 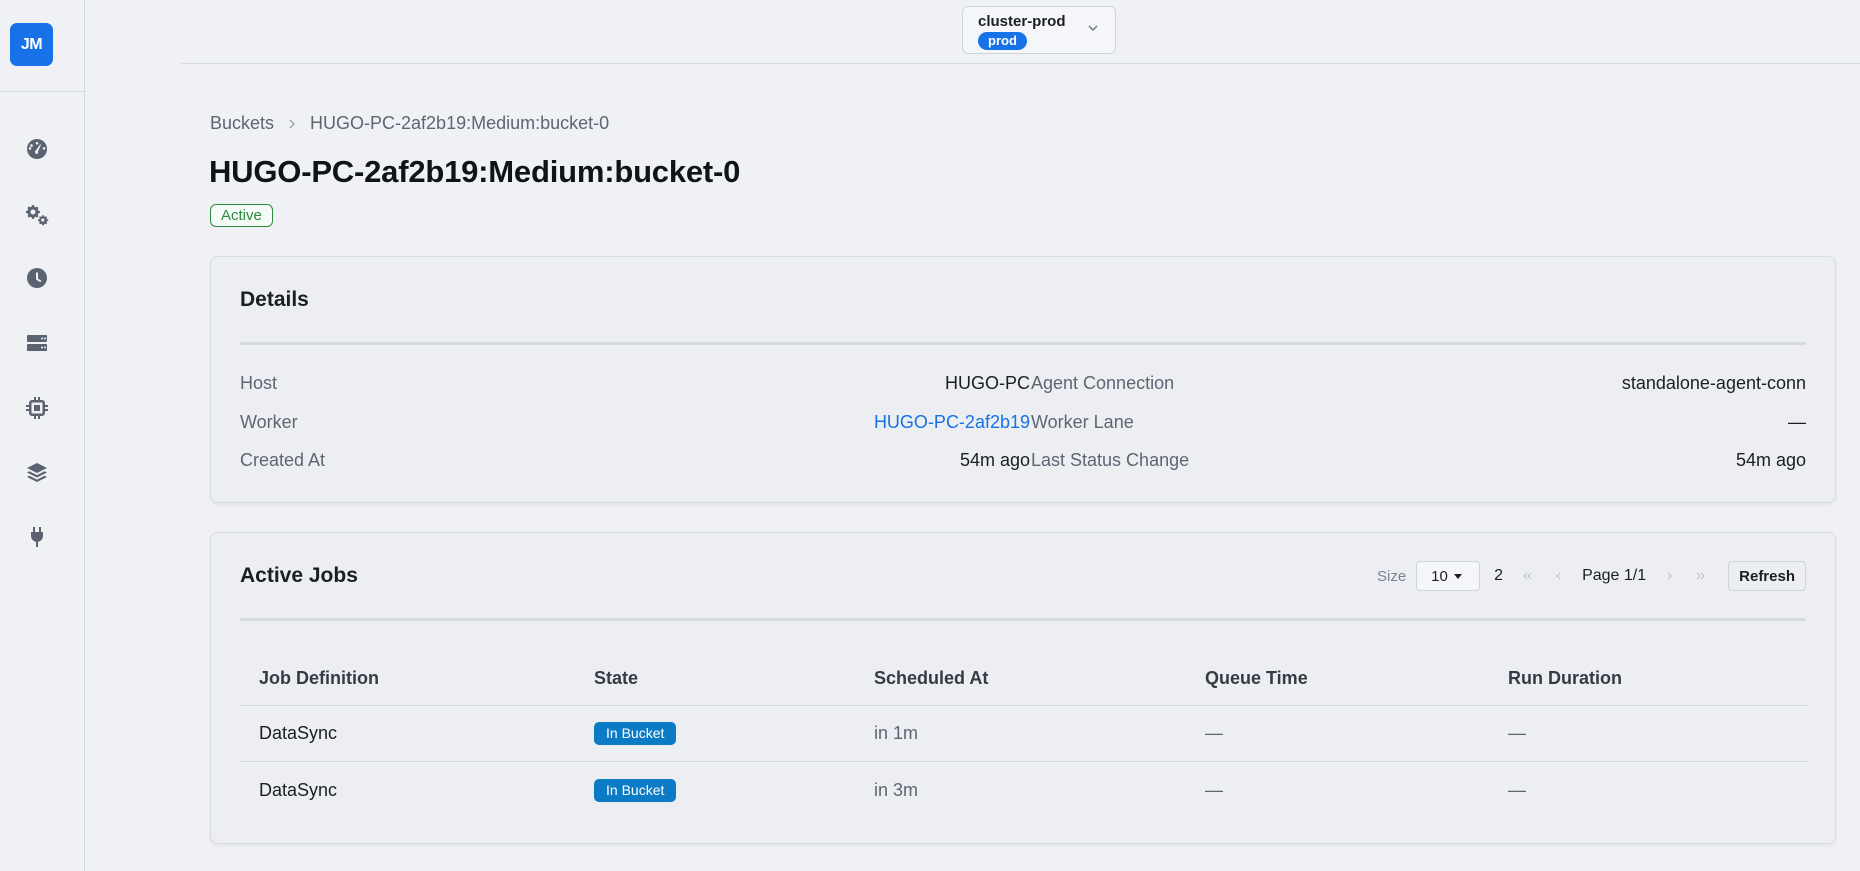 What do you see at coordinates (1024, 790) in the screenshot?
I see `table-row: DataSync In Bucket in 3m — —` at bounding box center [1024, 790].